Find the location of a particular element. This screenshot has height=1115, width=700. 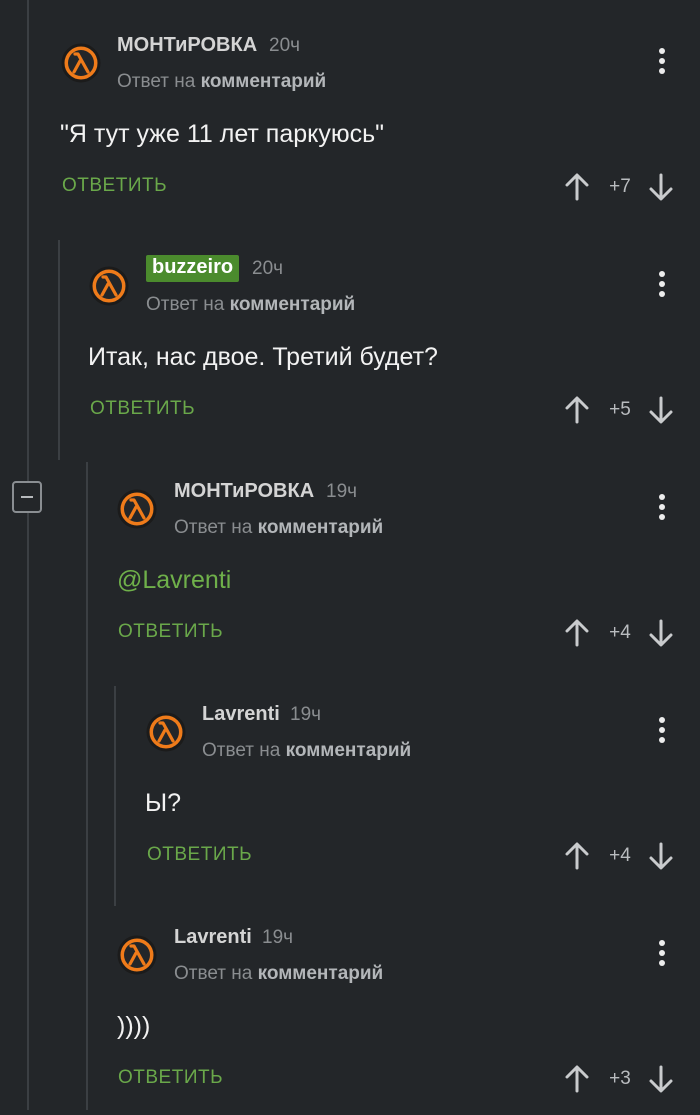

user-mention-link: @Lavrenti is located at coordinates (174, 580).